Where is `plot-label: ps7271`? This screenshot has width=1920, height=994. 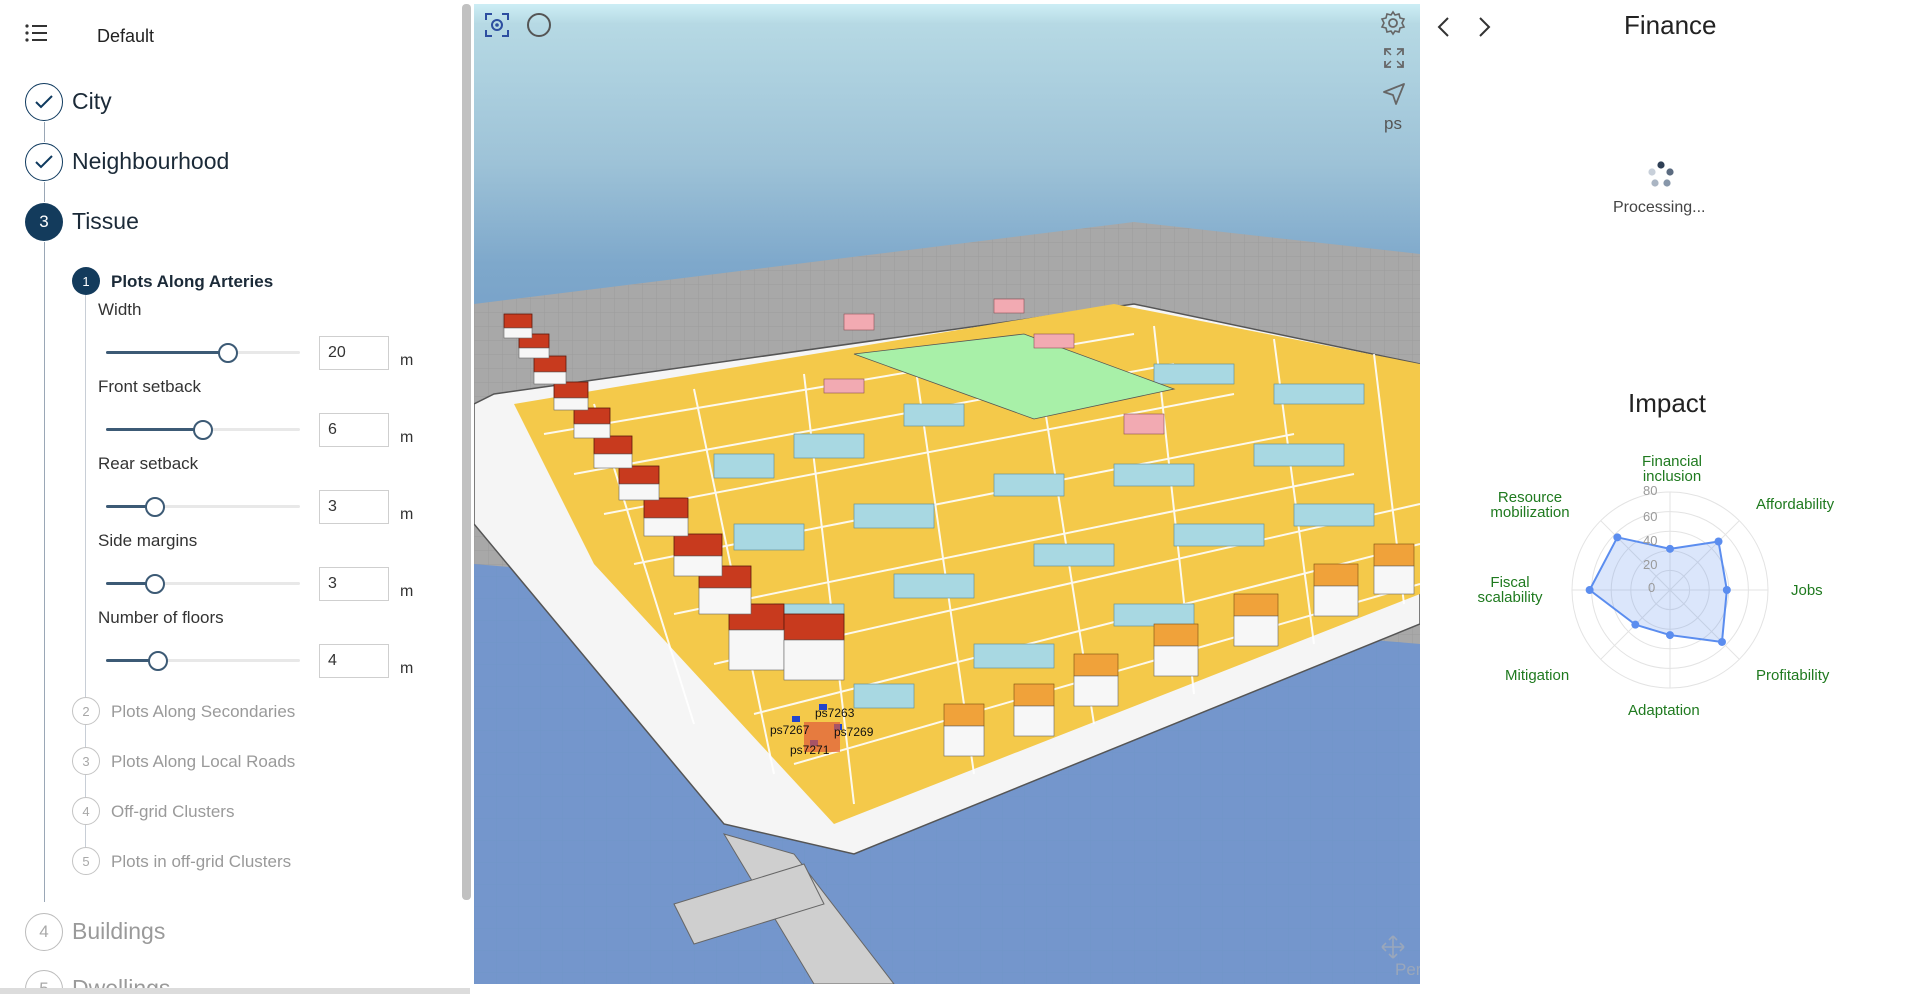 plot-label: ps7271 is located at coordinates (810, 750).